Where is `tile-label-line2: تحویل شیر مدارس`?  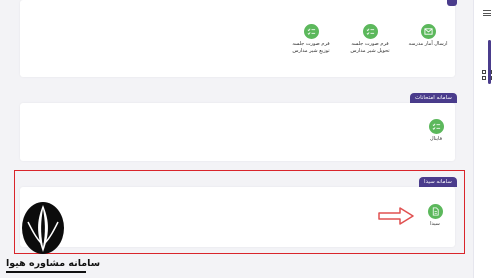
tile-label-line2: تحویل شیر مدارس is located at coordinates (370, 51).